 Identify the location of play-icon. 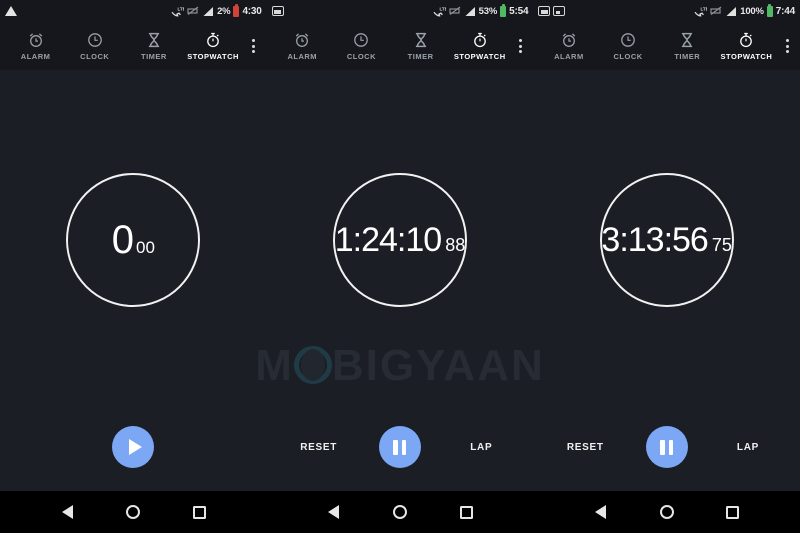
(135, 447).